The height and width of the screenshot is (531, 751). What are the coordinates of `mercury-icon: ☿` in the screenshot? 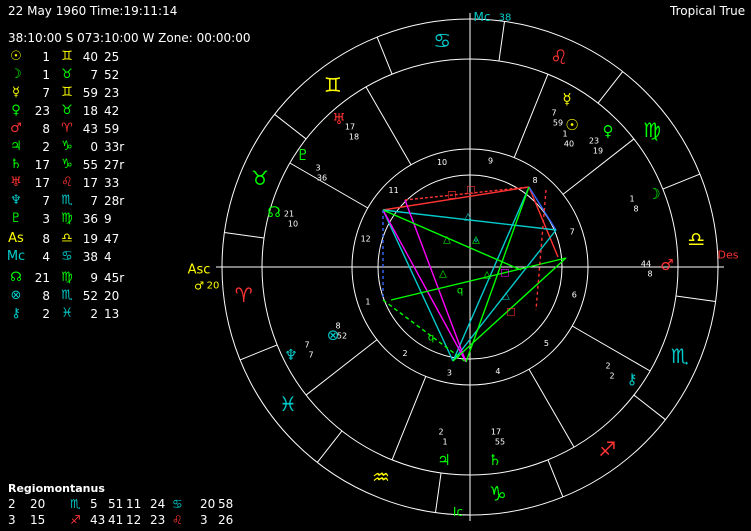 It's located at (566, 99).